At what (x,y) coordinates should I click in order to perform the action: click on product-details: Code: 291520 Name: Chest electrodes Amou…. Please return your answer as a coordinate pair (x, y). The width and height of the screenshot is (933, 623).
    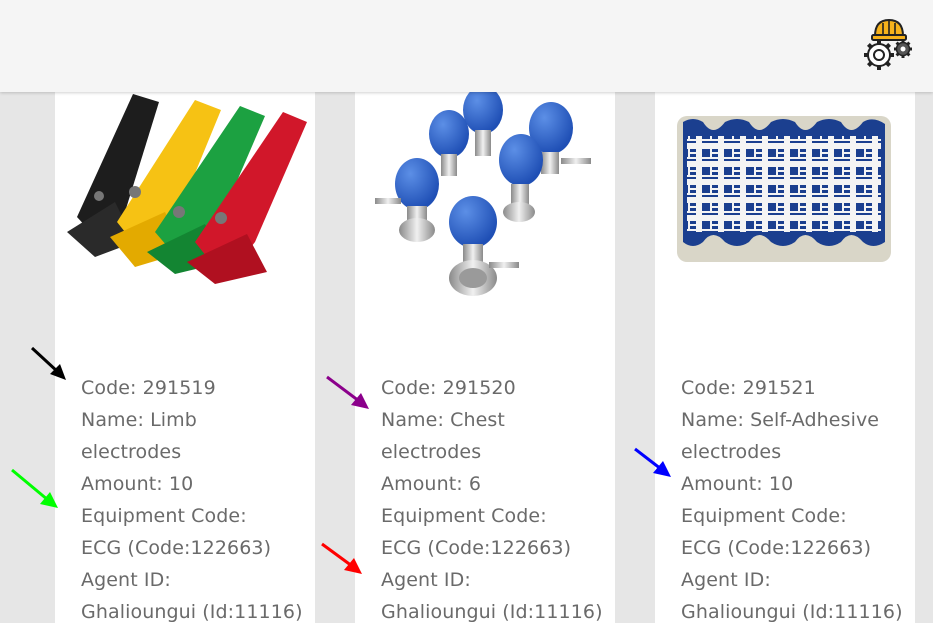
    Looking at the image, I should click on (497, 497).